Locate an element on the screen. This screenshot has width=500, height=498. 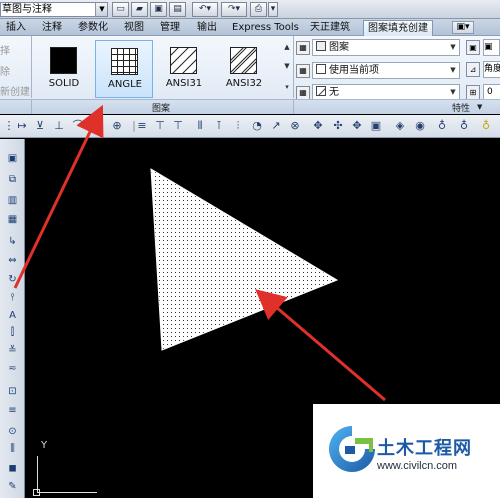
bulb-icon: ♁ is located at coordinates (442, 126).